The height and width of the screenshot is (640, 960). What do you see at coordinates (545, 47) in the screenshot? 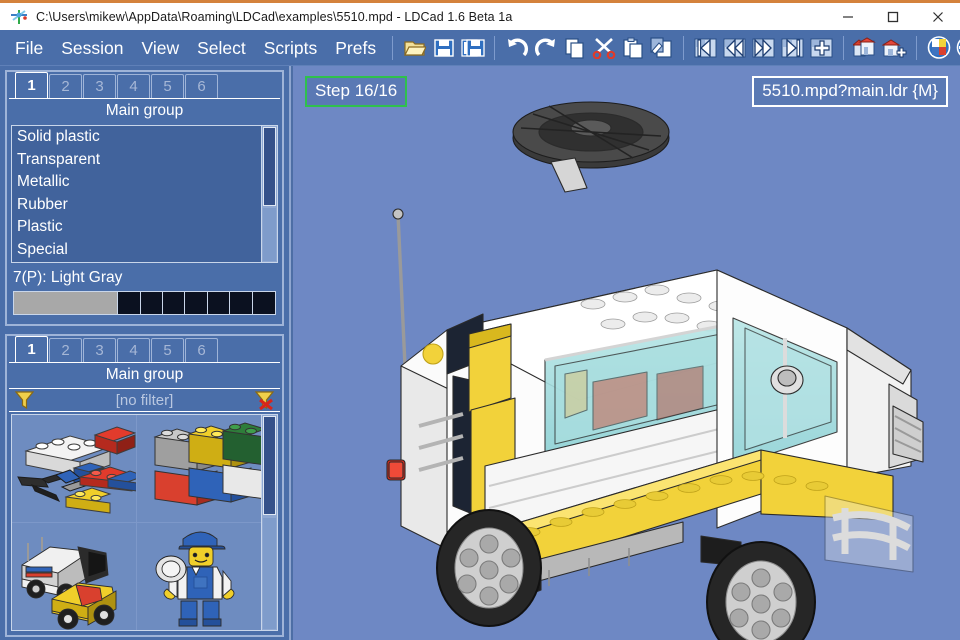
I see `redo-icon` at bounding box center [545, 47].